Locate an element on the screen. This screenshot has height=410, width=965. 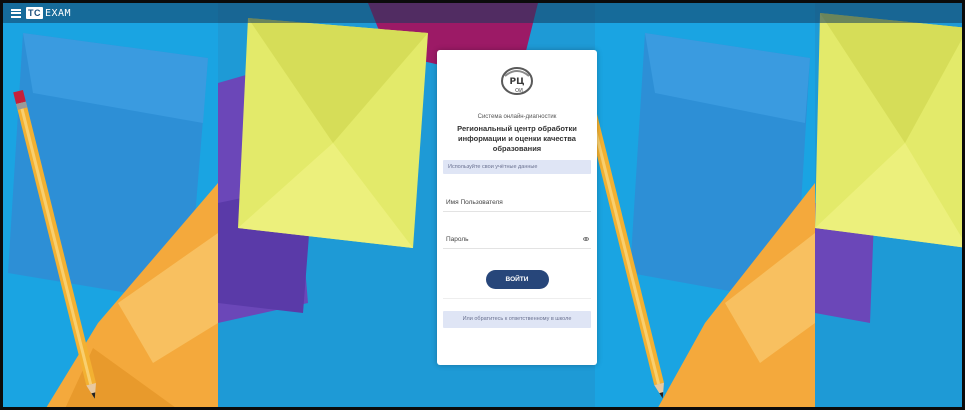
card-divider is located at coordinates (517, 298).